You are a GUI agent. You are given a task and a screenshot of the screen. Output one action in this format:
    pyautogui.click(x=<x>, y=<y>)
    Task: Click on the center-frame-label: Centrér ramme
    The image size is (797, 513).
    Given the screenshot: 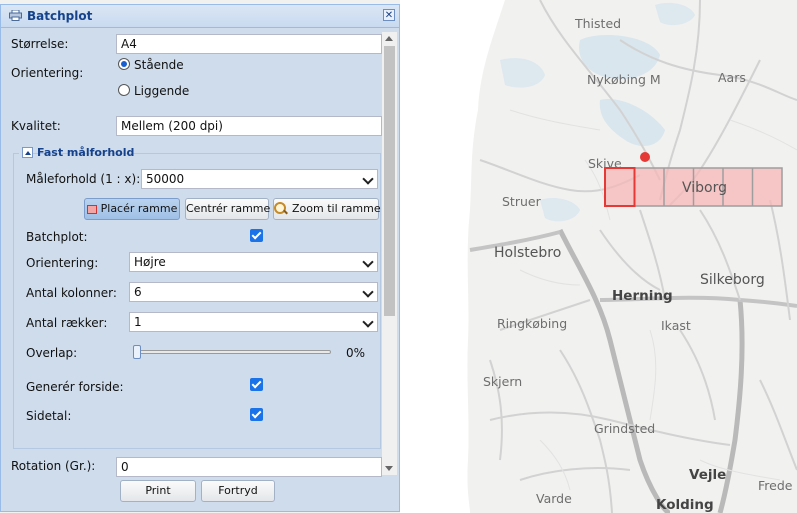 What is the action you would take?
    pyautogui.click(x=228, y=208)
    